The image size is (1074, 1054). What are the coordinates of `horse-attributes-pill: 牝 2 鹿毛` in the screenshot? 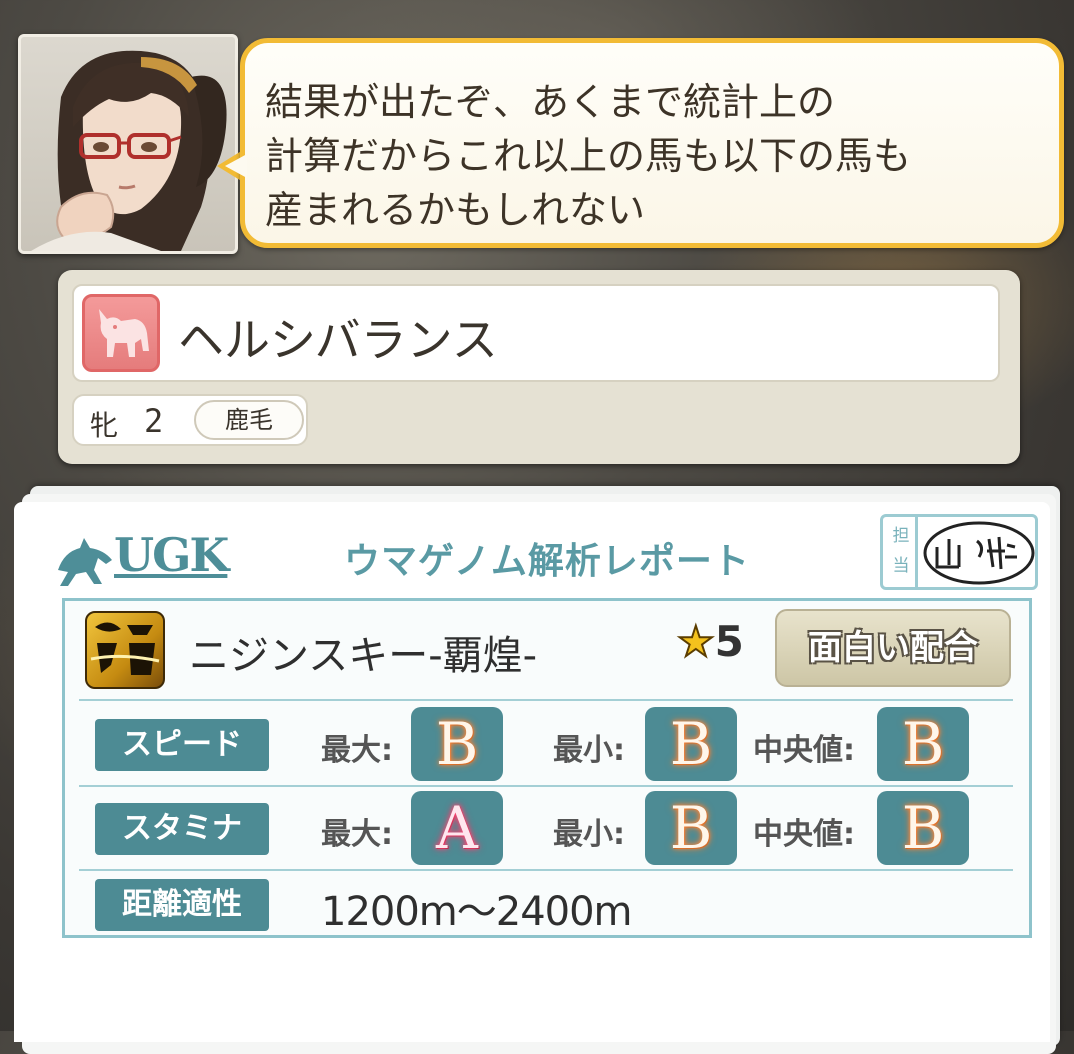 It's located at (190, 420).